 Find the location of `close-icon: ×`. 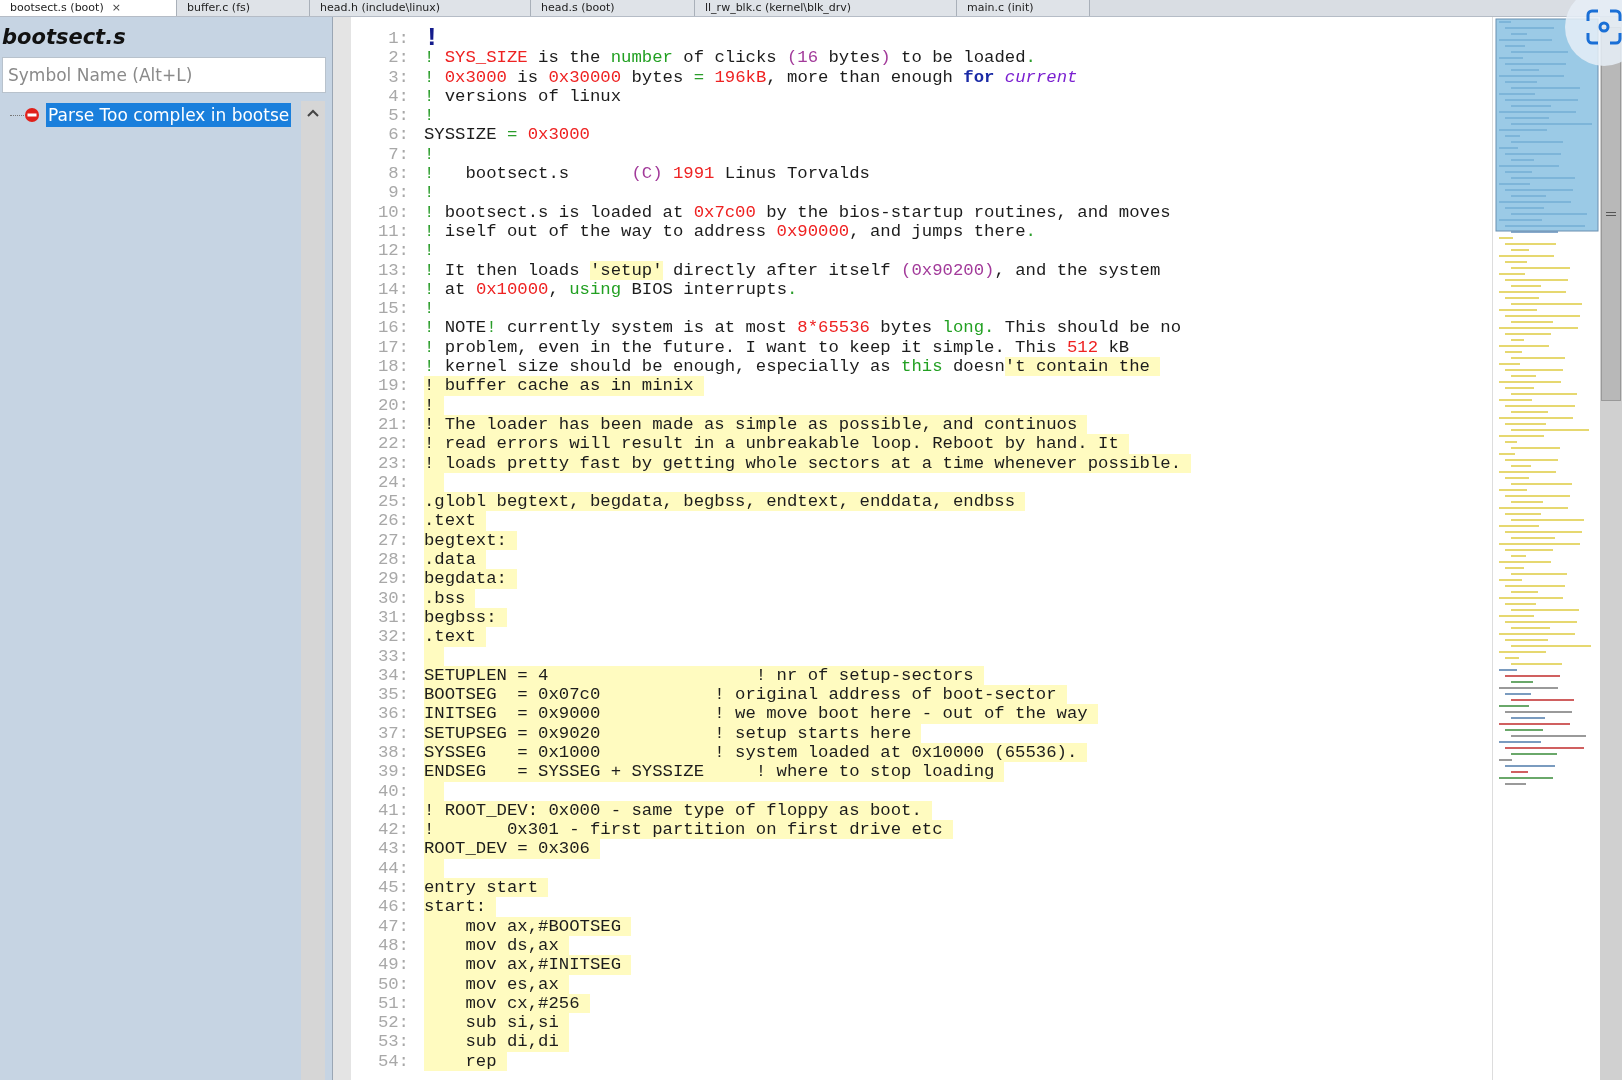

close-icon: × is located at coordinates (116, 8).